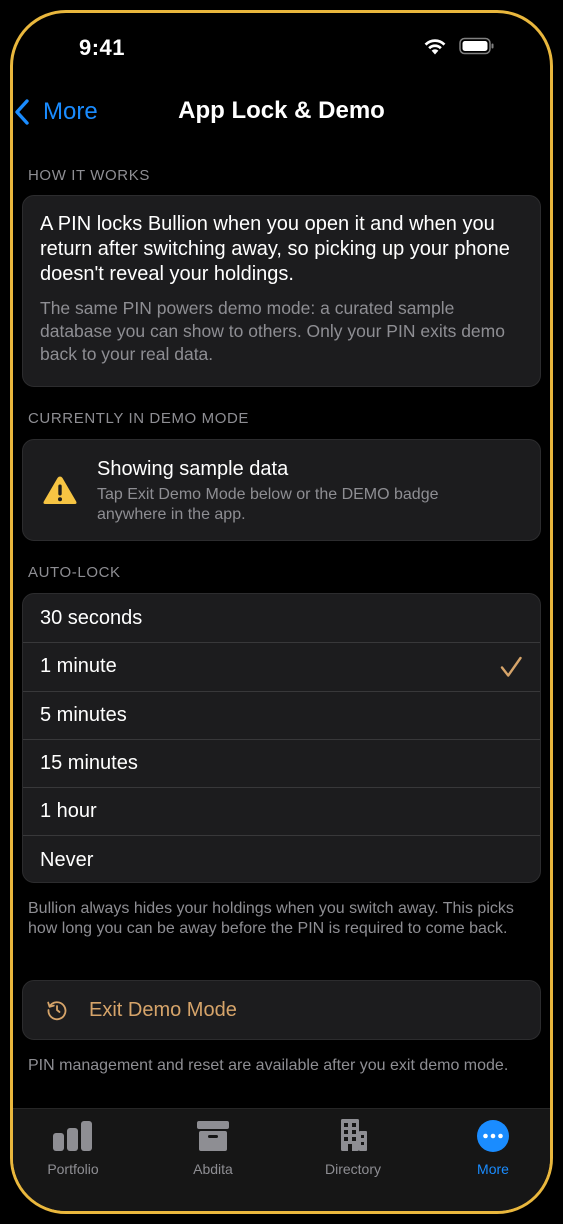 This screenshot has width=563, height=1224. I want to click on auto-lock-option-label: 30 seconds, so click(91, 617).